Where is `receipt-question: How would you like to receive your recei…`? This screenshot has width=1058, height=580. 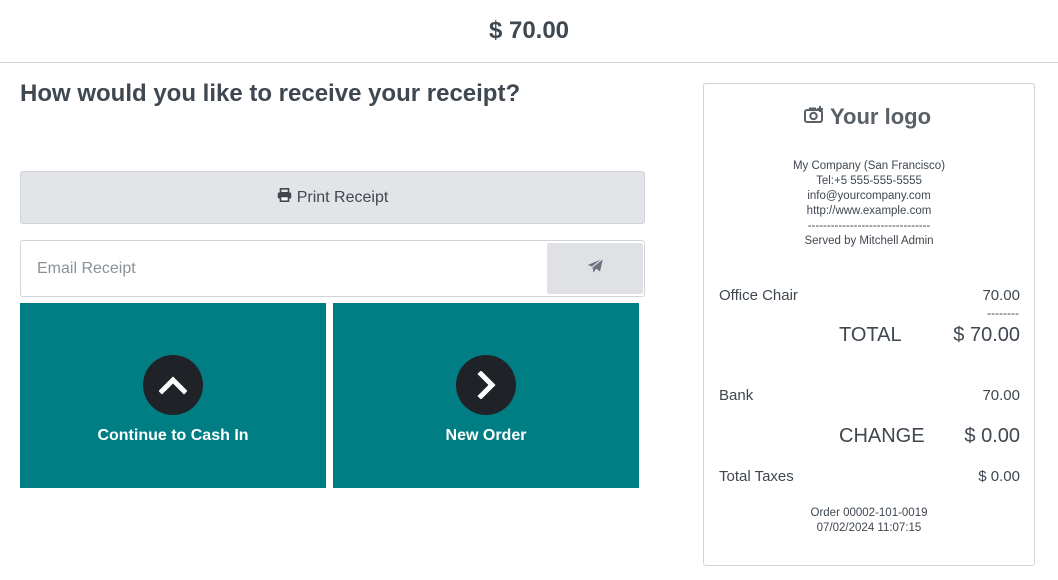 receipt-question: How would you like to receive your recei… is located at coordinates (270, 93).